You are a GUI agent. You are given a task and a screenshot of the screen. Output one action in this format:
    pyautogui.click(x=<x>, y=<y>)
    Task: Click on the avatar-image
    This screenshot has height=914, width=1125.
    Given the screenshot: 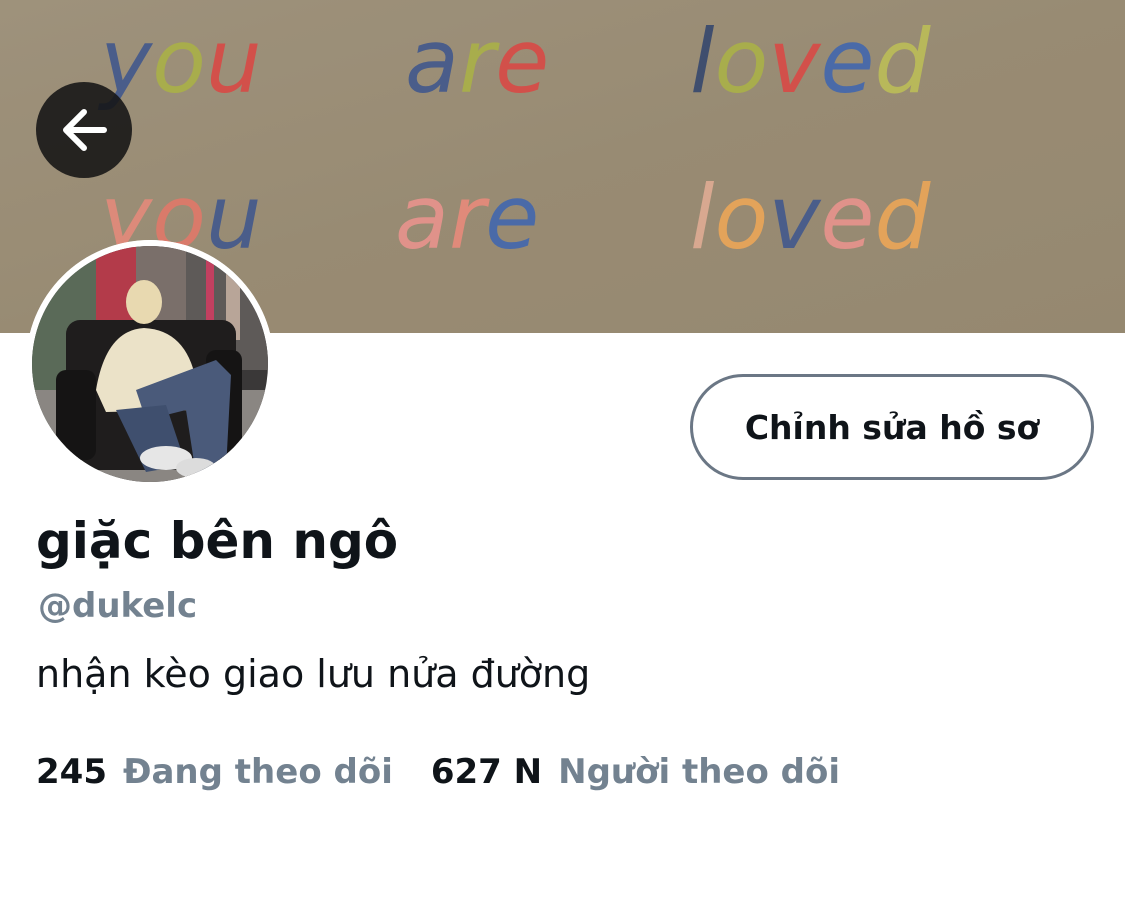 What is the action you would take?
    pyautogui.click(x=150, y=364)
    